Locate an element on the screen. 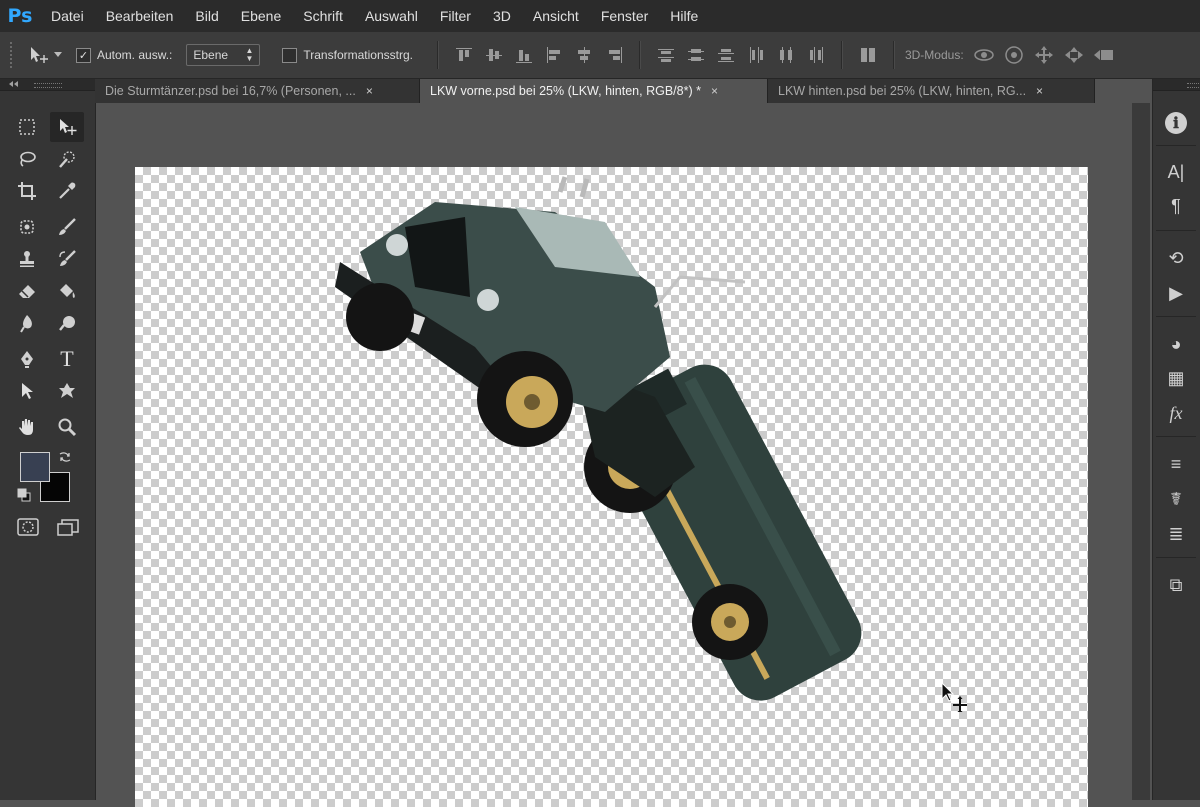  panel-styles: fx is located at coordinates (1176, 413).